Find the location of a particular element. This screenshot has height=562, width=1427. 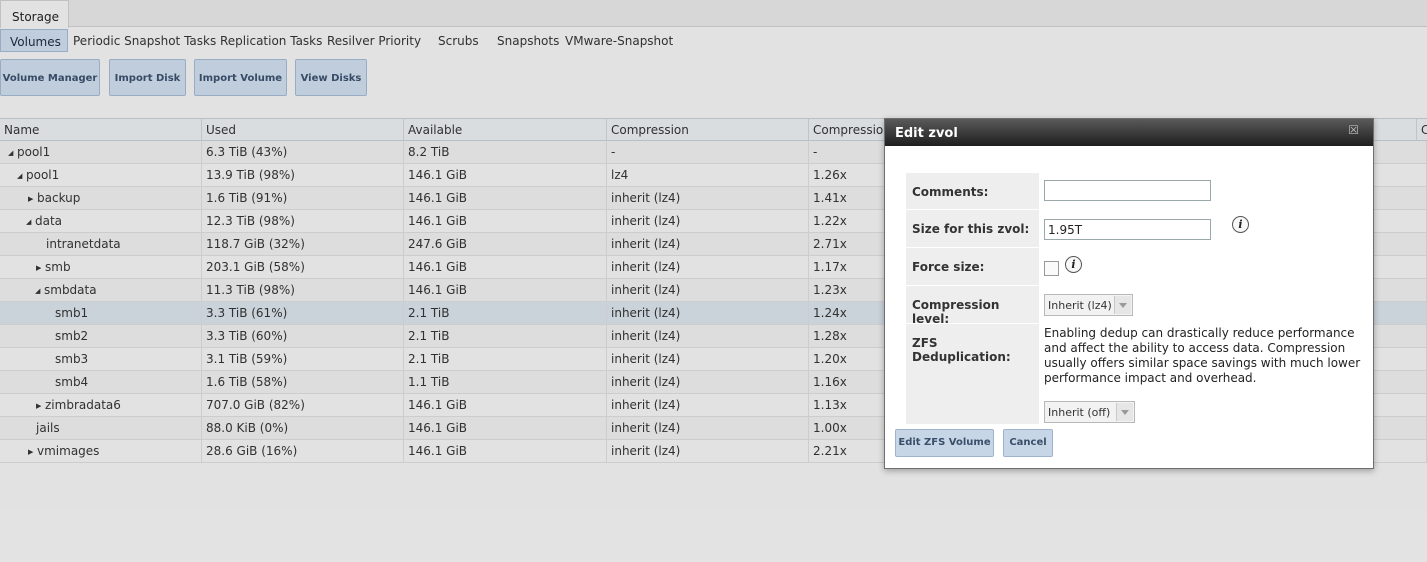

close-icon: ☒ is located at coordinates (1353, 130).